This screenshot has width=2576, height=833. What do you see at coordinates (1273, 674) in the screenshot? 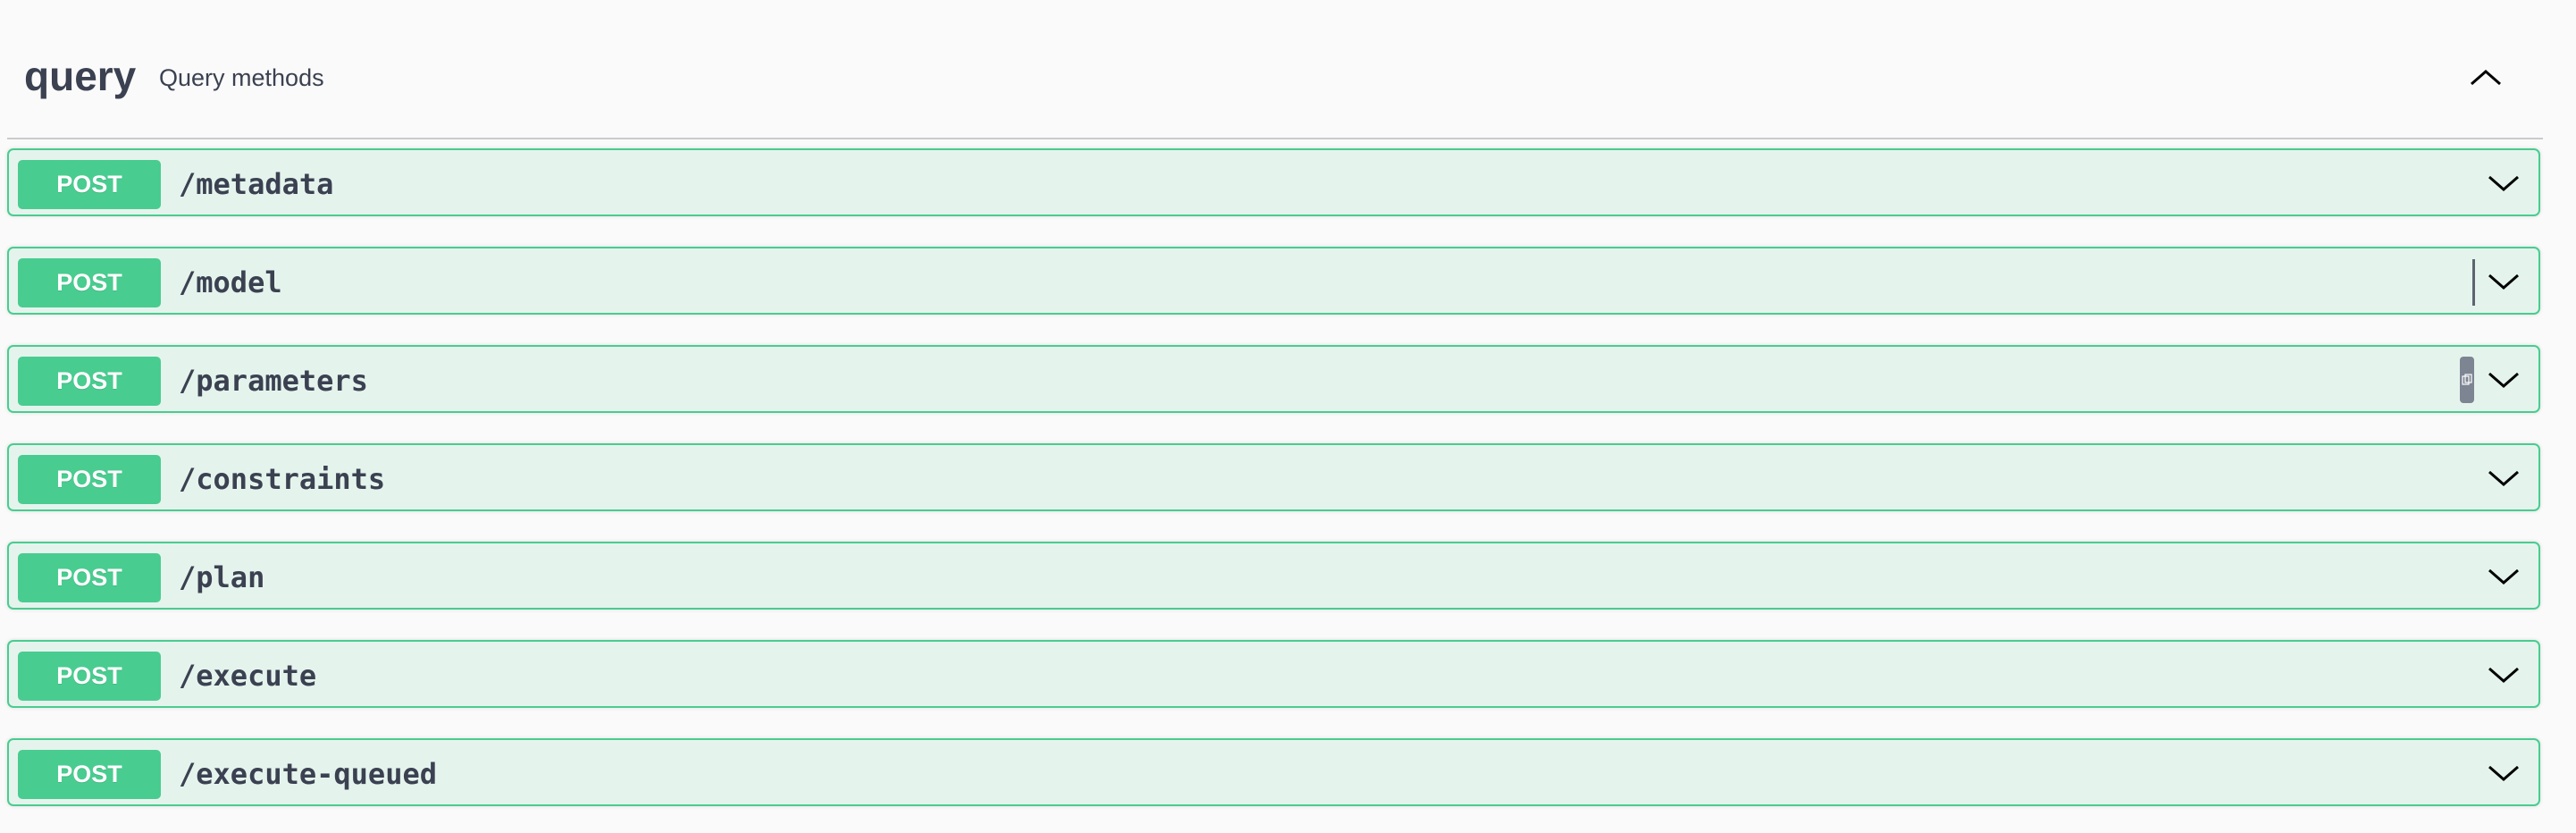
I see `operation-post-execute: POST /execute` at bounding box center [1273, 674].